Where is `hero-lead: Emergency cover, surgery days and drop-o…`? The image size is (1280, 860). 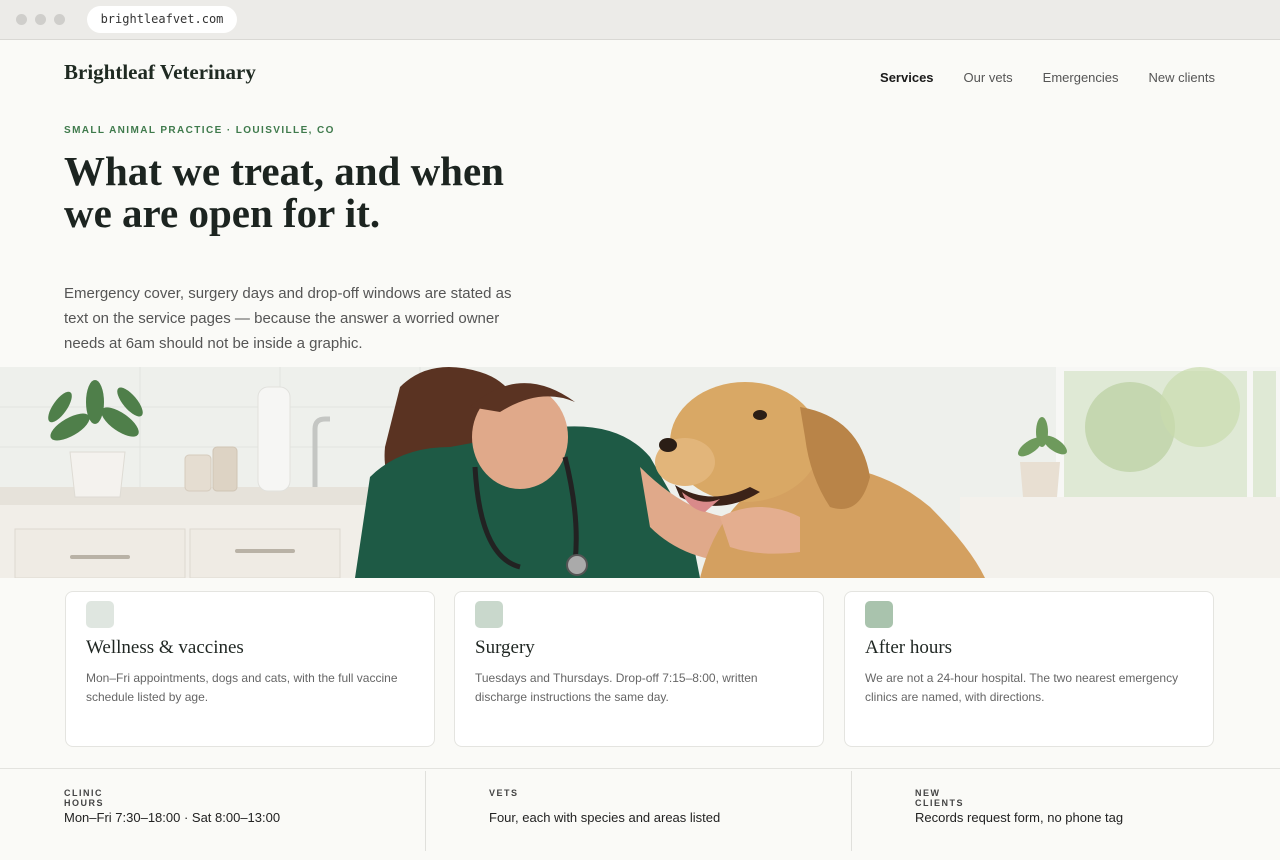
hero-lead: Emergency cover, surgery days and drop-o… is located at coordinates (288, 318).